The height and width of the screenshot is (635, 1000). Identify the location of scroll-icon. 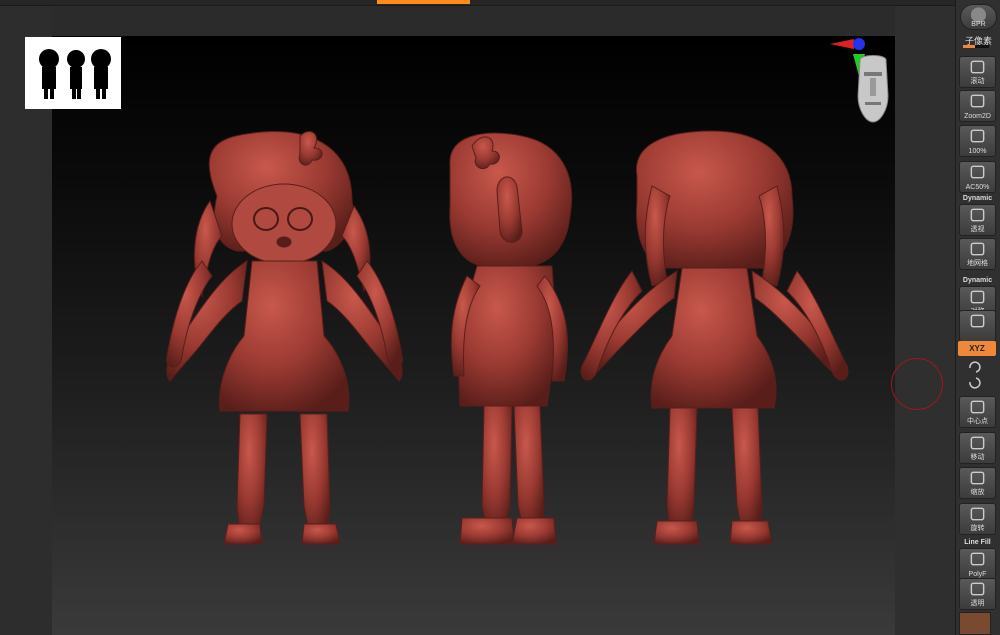
(977, 67).